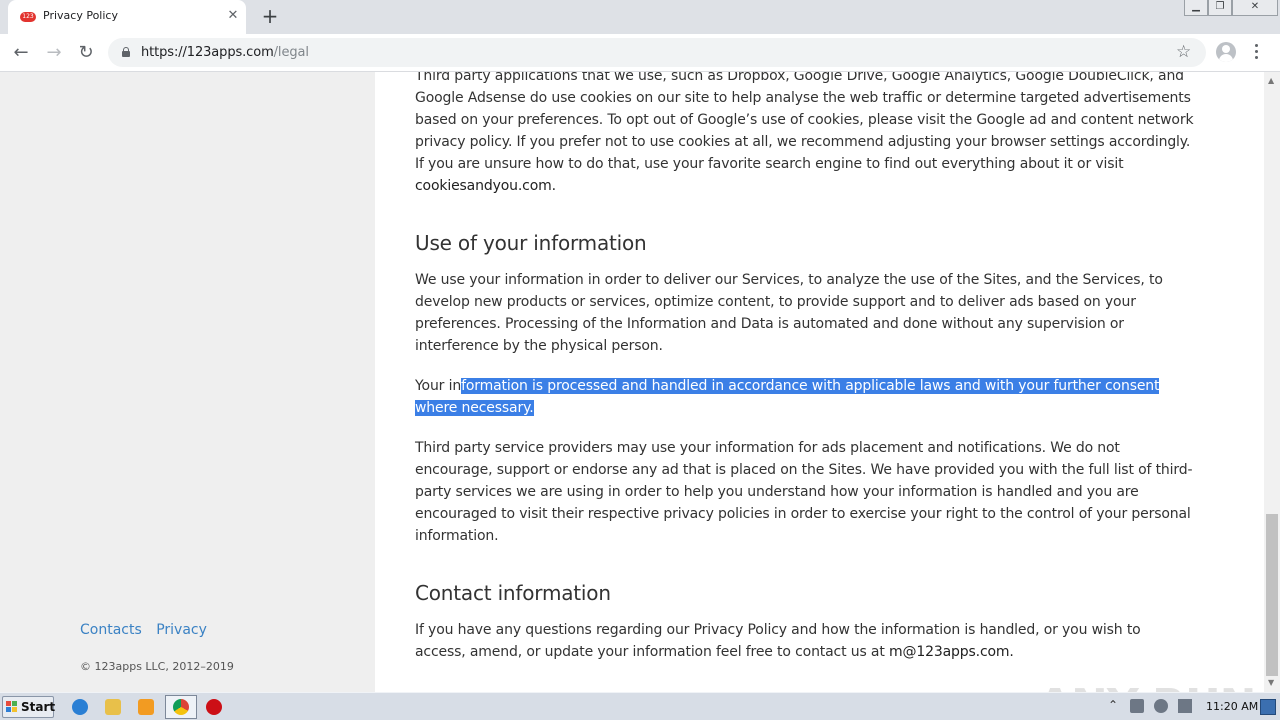 The height and width of the screenshot is (720, 1280). Describe the element at coordinates (1257, 53) in the screenshot. I see `browser-menu-icon` at that location.